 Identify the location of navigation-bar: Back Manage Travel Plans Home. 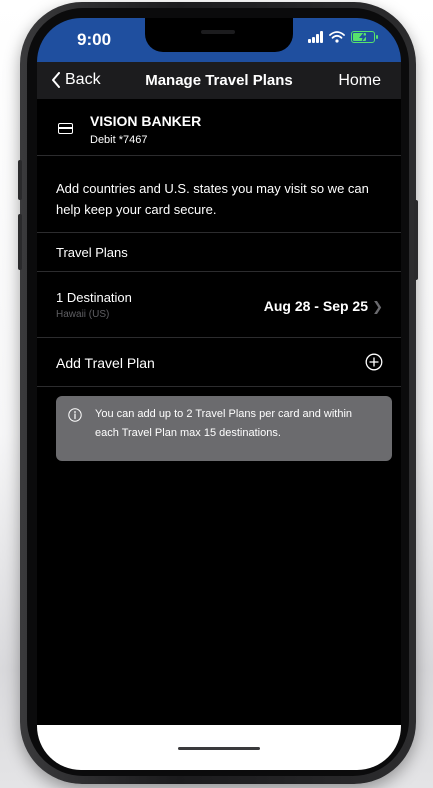
(219, 80).